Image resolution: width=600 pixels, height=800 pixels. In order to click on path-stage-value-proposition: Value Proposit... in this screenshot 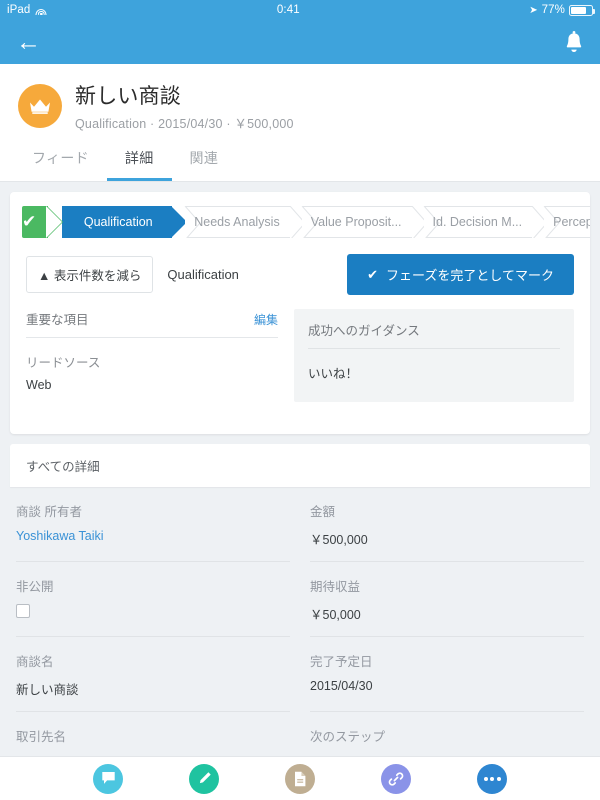, I will do `click(364, 222)`.